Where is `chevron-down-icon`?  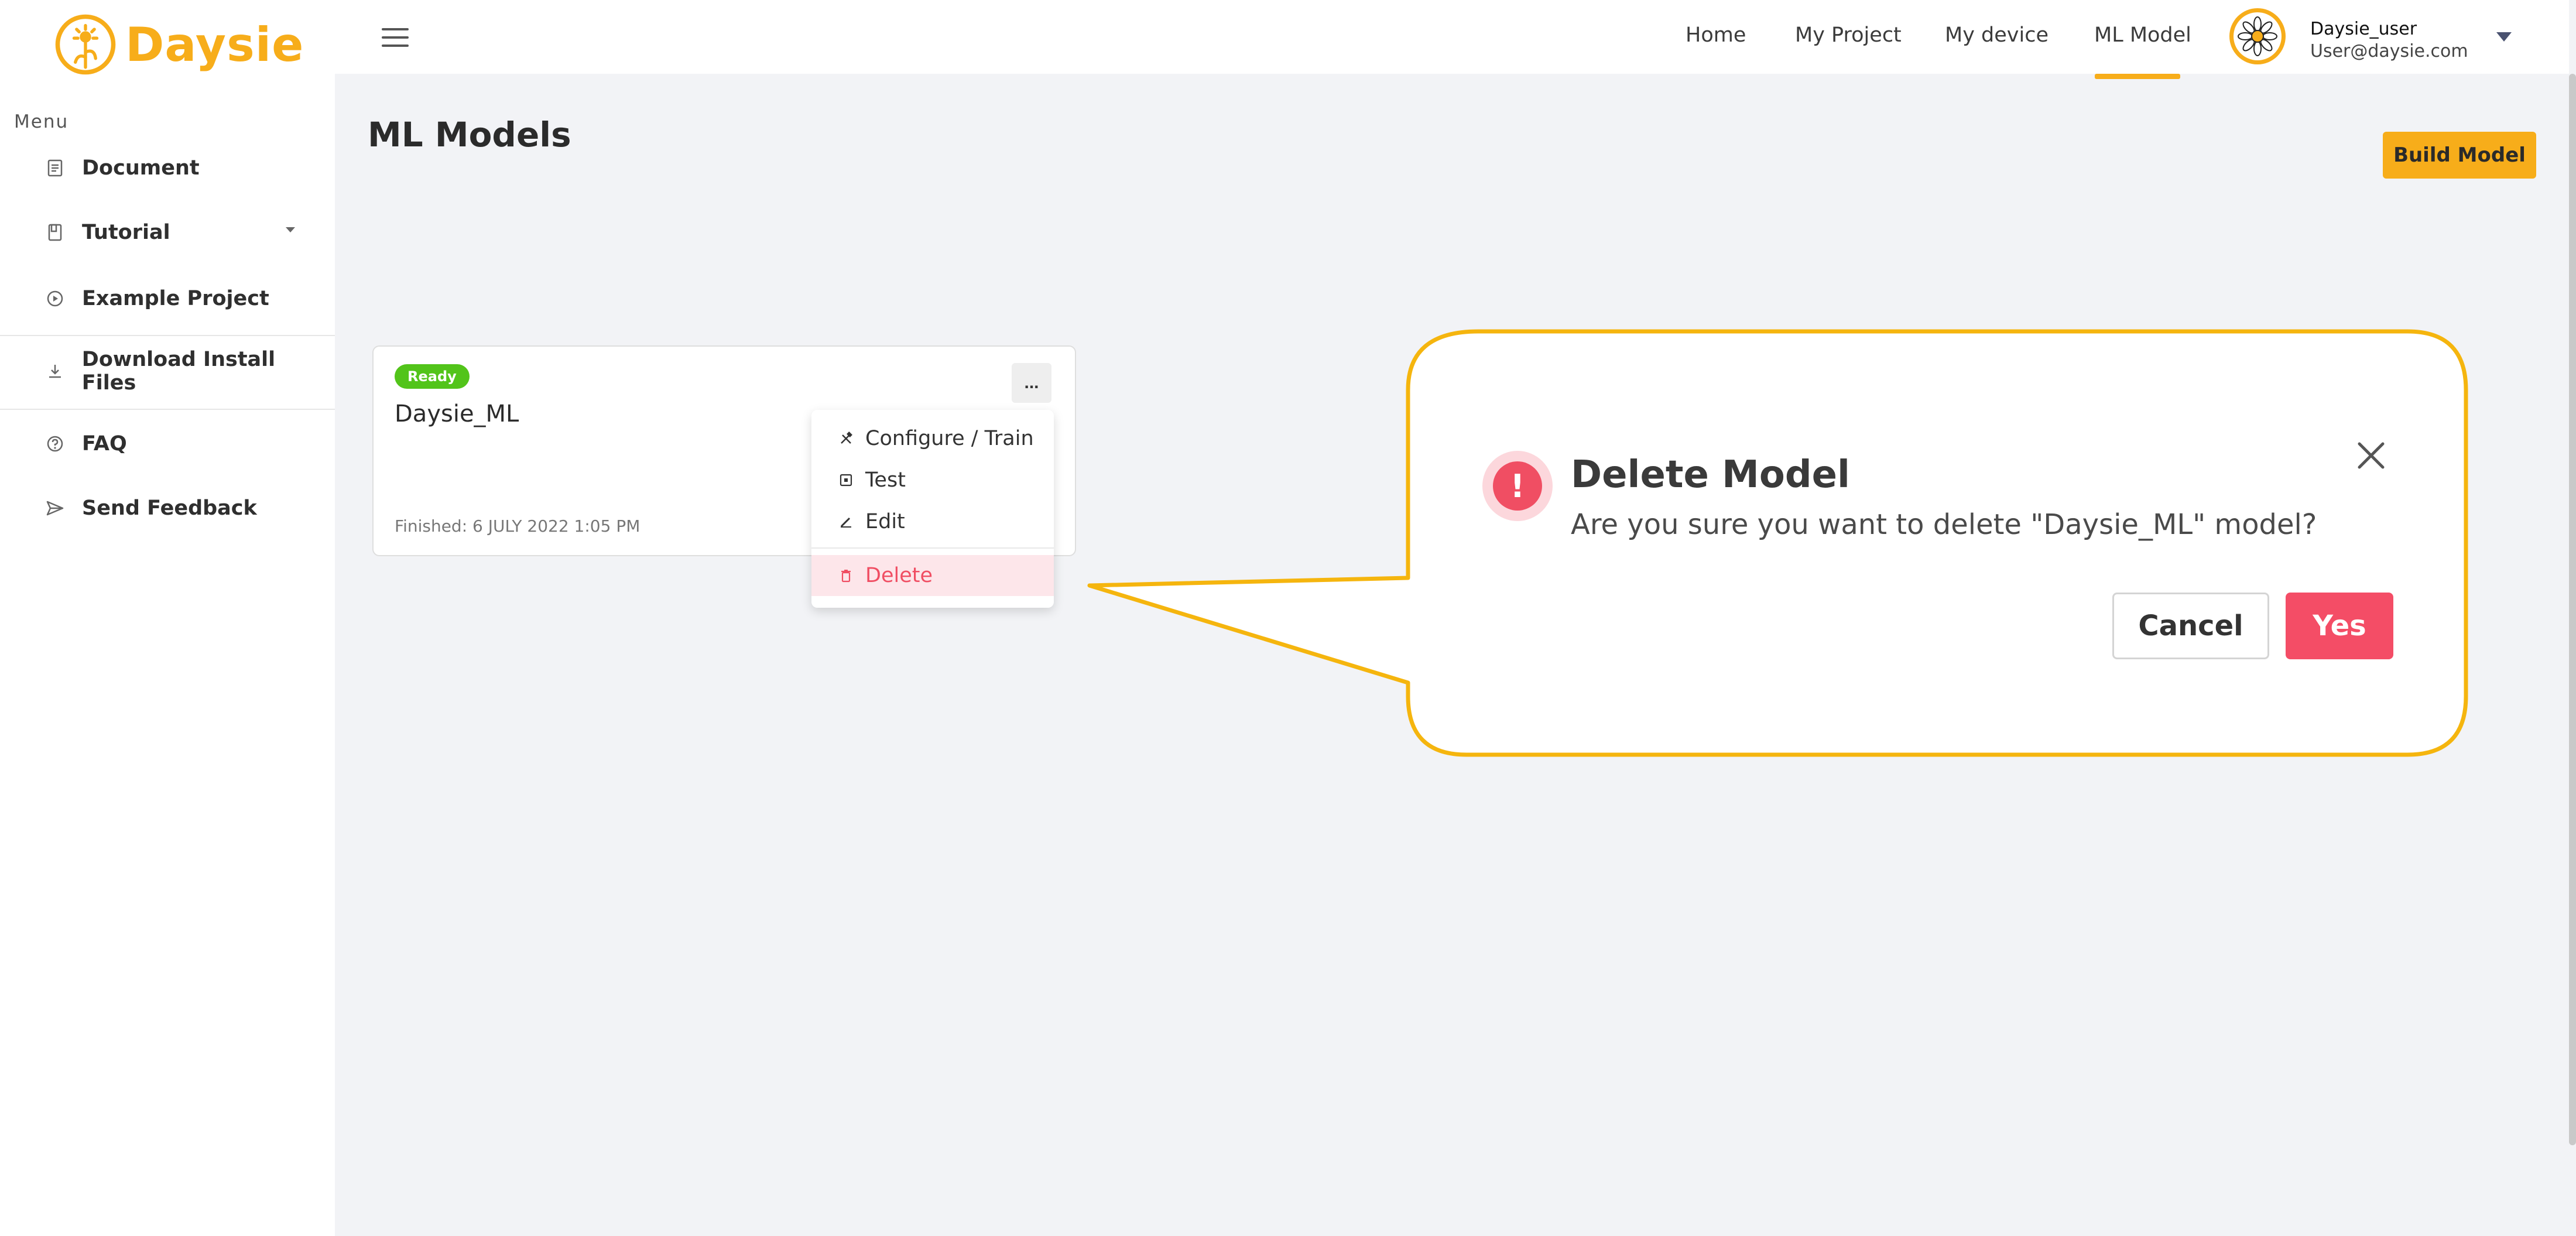 chevron-down-icon is located at coordinates (290, 229).